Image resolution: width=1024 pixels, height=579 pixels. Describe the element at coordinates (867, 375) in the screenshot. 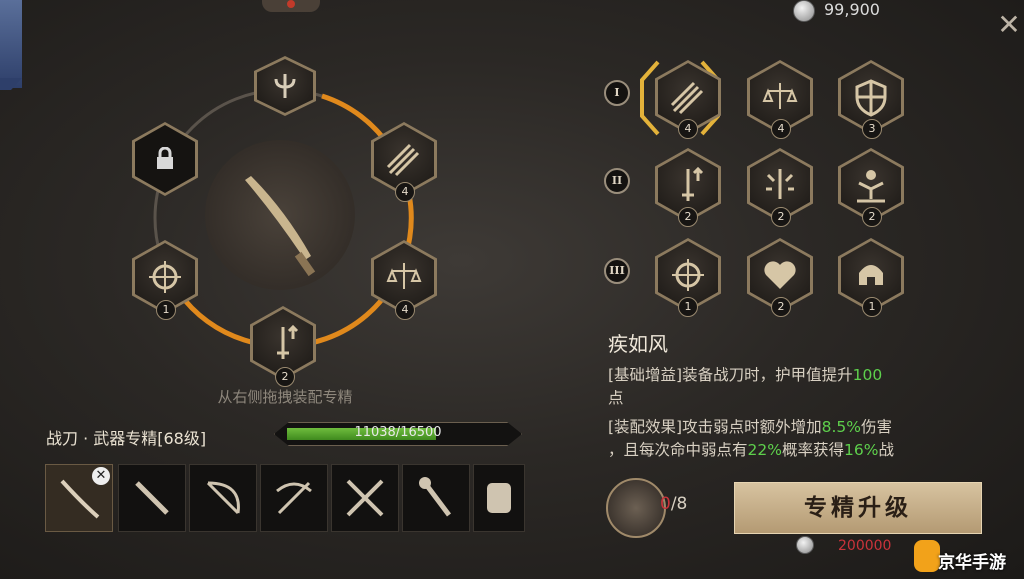

I see `base-effect-value: 100` at that location.